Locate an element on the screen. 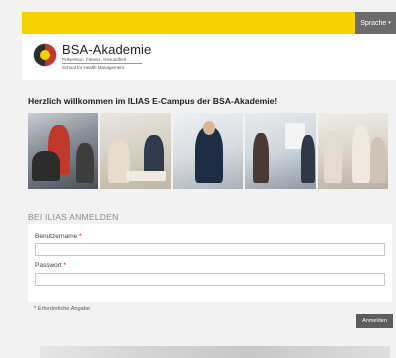 The image size is (396, 358). login-button: Anmelden is located at coordinates (374, 321).